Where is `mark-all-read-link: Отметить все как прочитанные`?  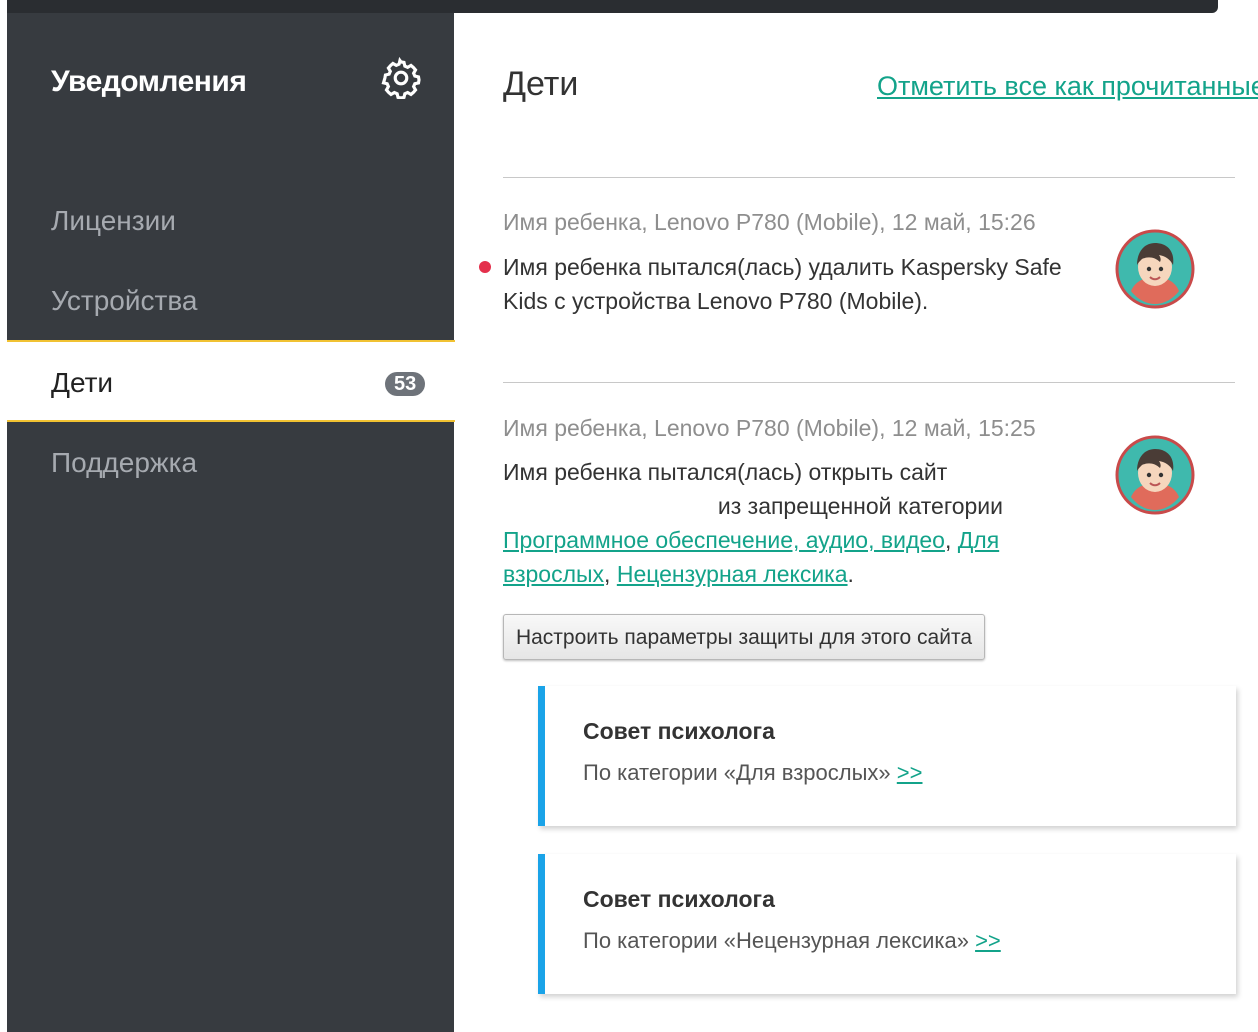
mark-all-read-link: Отметить все как прочитанные is located at coordinates (1067, 86).